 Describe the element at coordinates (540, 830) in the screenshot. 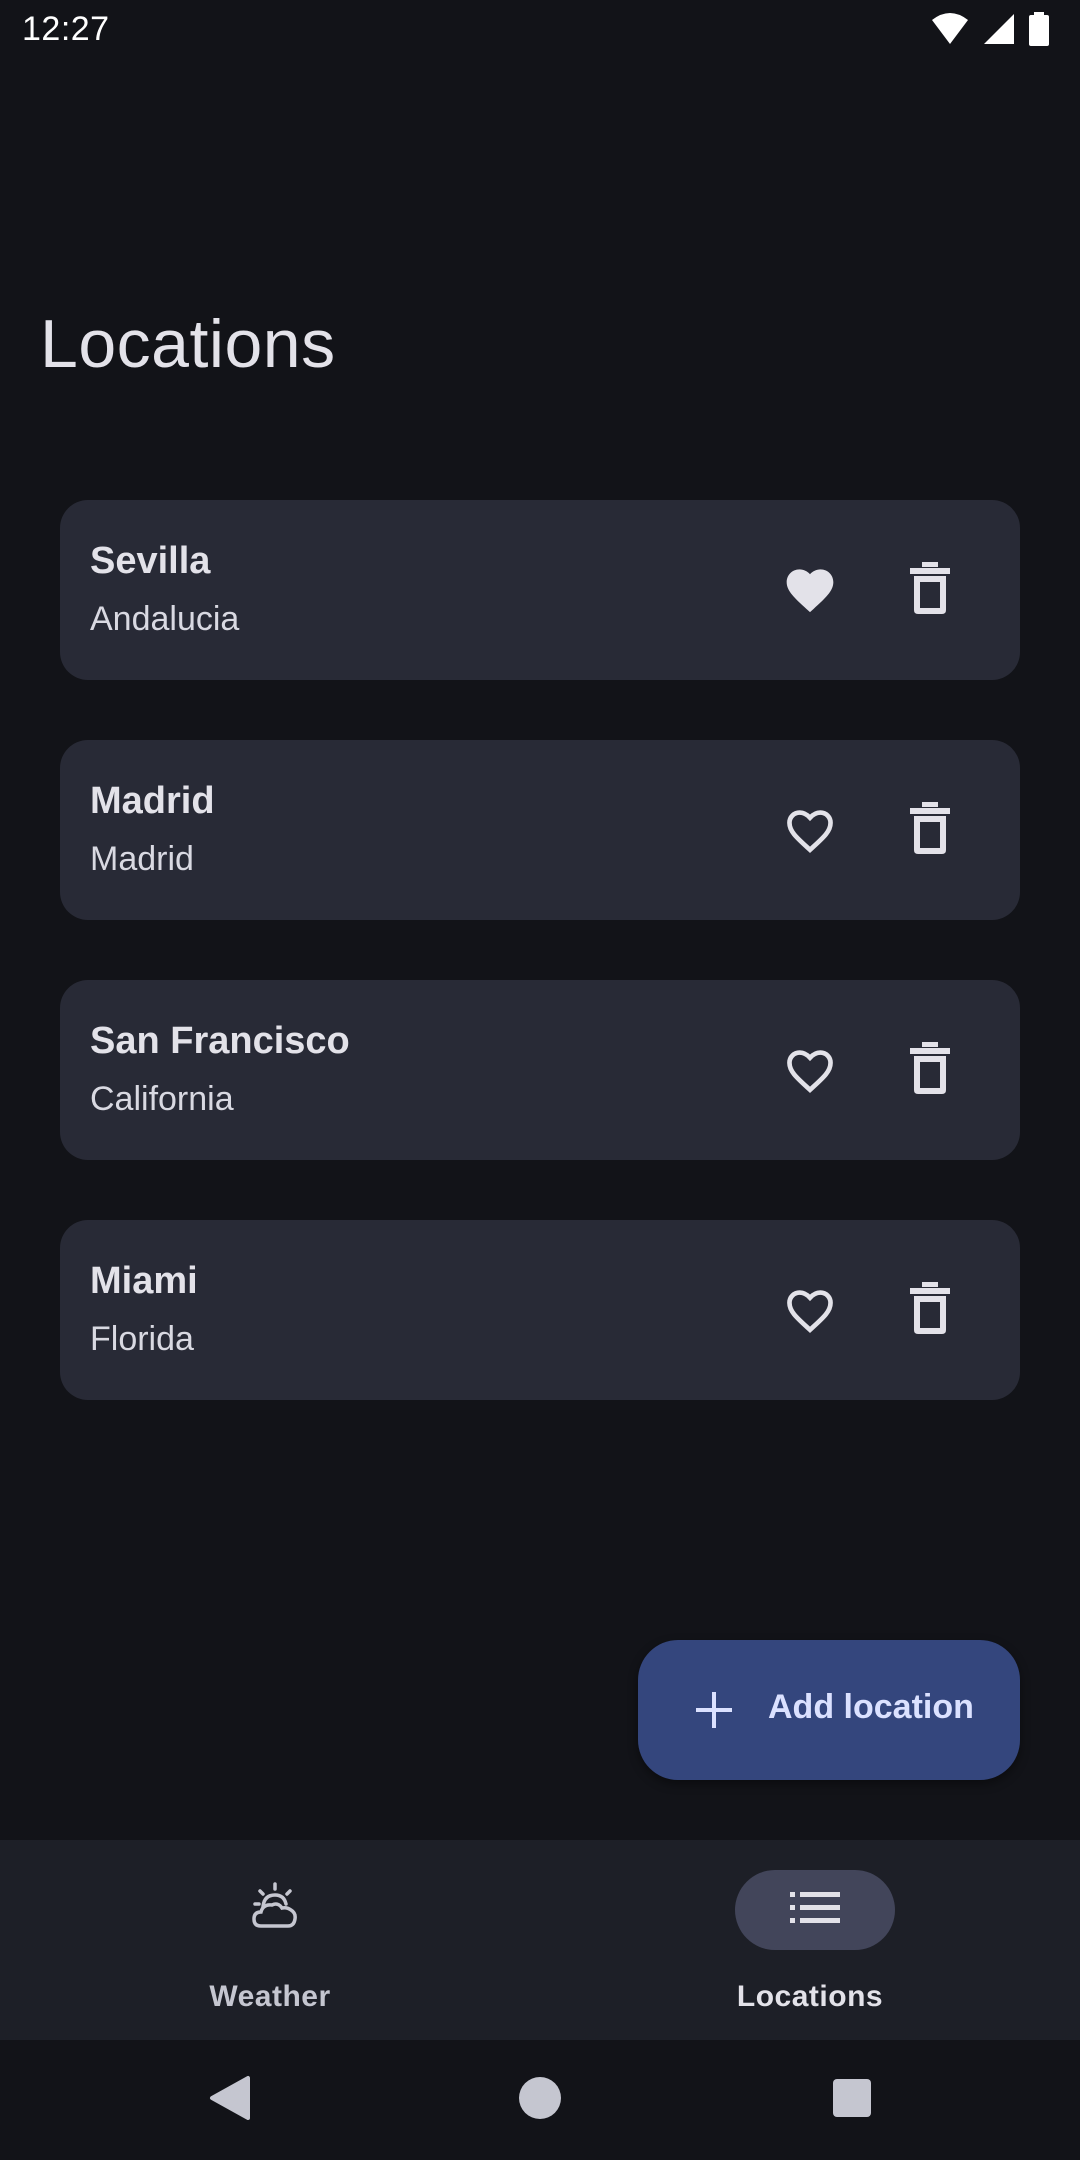

I see `location-card: Madrid Madrid` at that location.